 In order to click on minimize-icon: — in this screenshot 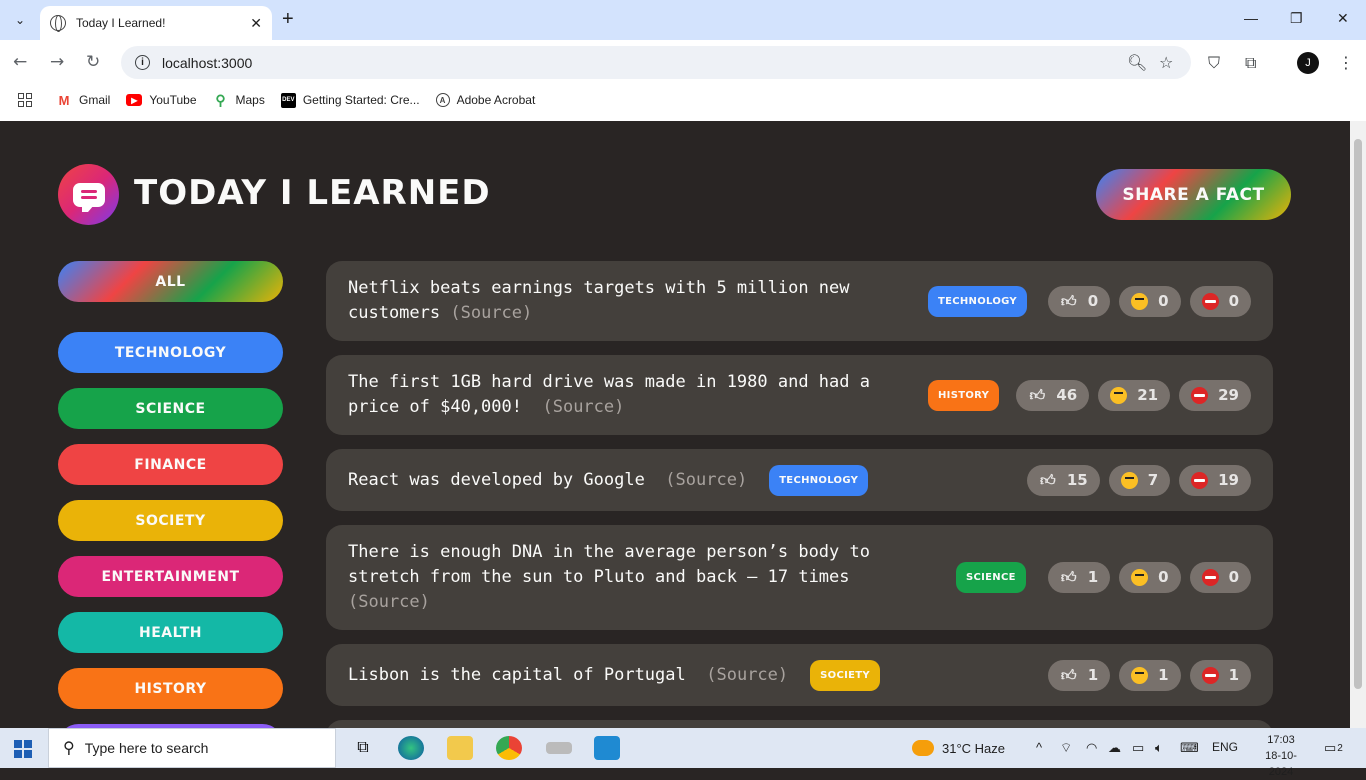, I will do `click(1251, 18)`.